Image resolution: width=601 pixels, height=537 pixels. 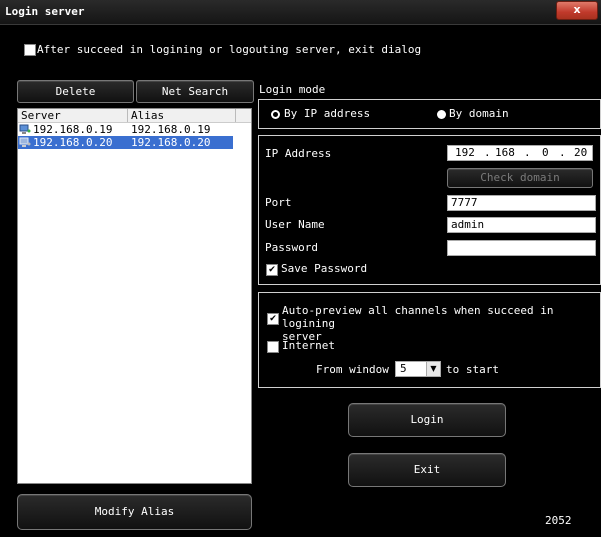 I want to click on server-row: 192.168.0.19 192.168.0.19, so click(x=125, y=129).